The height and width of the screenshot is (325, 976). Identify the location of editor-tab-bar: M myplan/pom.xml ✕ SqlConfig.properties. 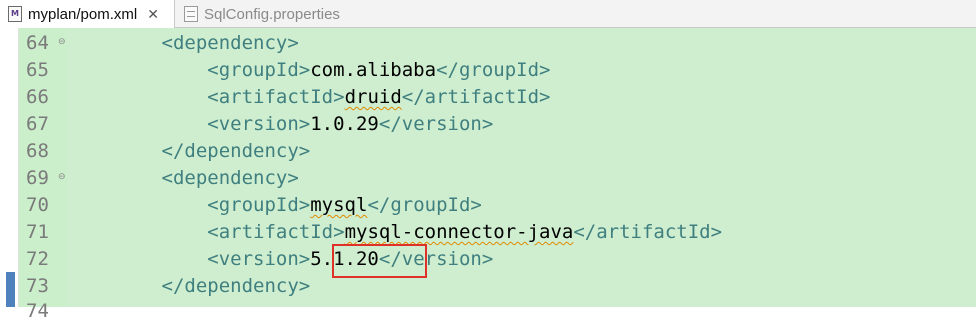
(488, 14).